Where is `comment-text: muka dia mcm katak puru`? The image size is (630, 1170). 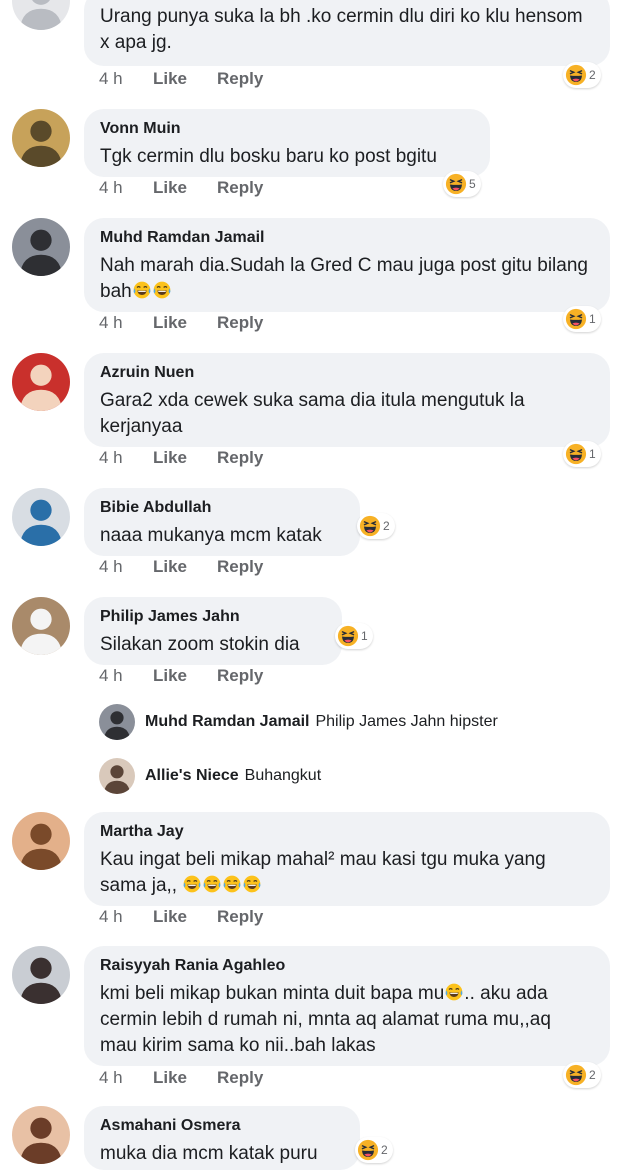
comment-text: muka dia mcm katak puru is located at coordinates (209, 1153).